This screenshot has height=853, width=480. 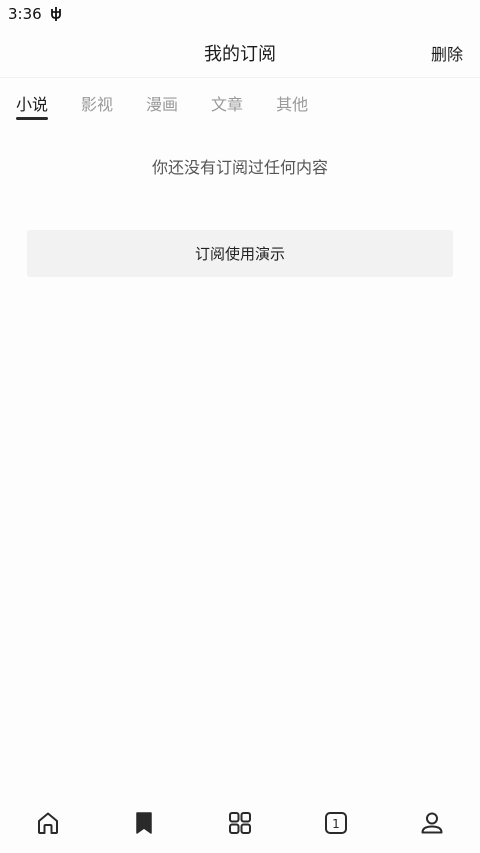 What do you see at coordinates (162, 104) in the screenshot?
I see `tab-label: 漫画` at bounding box center [162, 104].